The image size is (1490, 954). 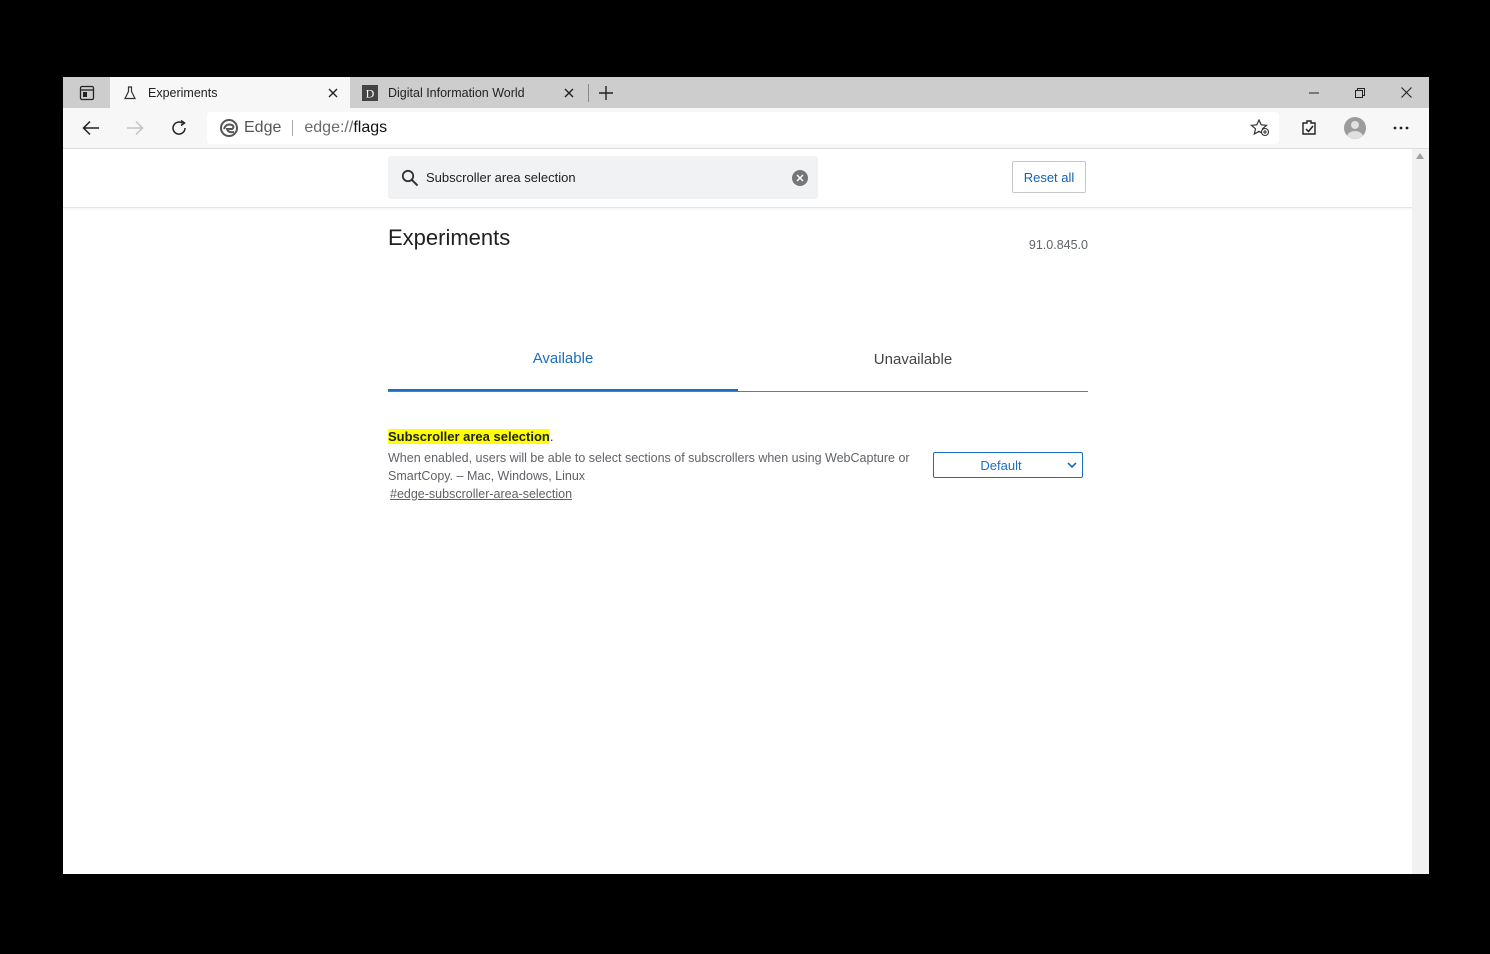 I want to click on flag-name-suffix: ., so click(x=551, y=436).